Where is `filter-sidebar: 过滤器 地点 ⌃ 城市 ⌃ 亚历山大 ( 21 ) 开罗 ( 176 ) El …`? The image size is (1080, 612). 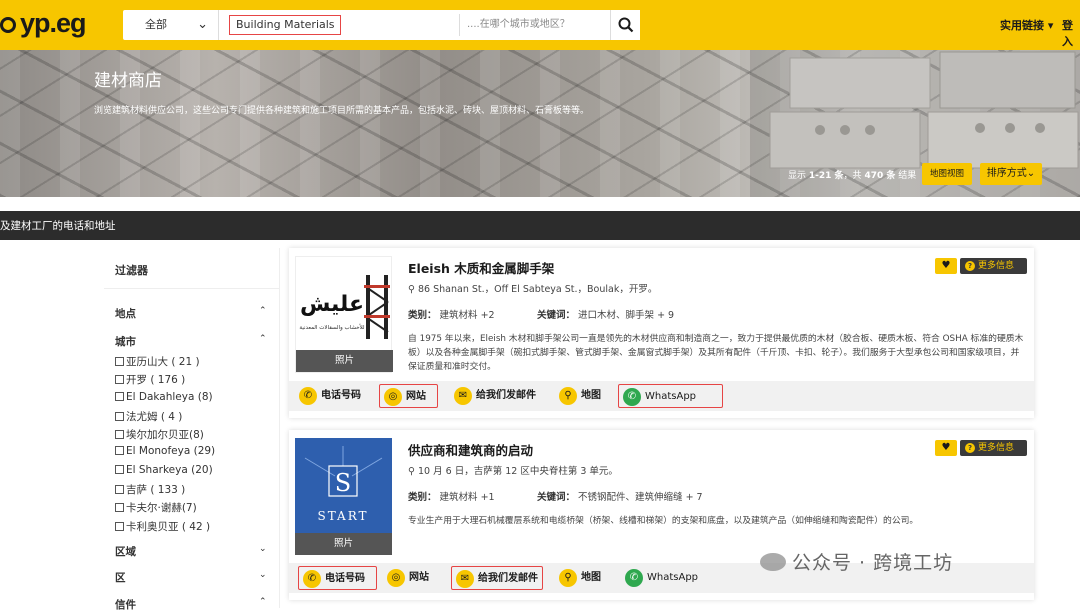 filter-sidebar: 过滤器 地点 ⌃ 城市 ⌃ 亚历山大 ( 21 ) 开罗 ( 176 ) El … is located at coordinates (192, 429).